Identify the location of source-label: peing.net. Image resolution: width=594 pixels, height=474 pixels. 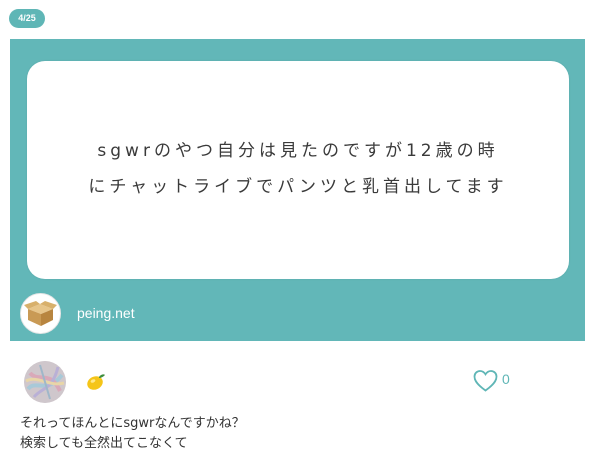
(106, 313).